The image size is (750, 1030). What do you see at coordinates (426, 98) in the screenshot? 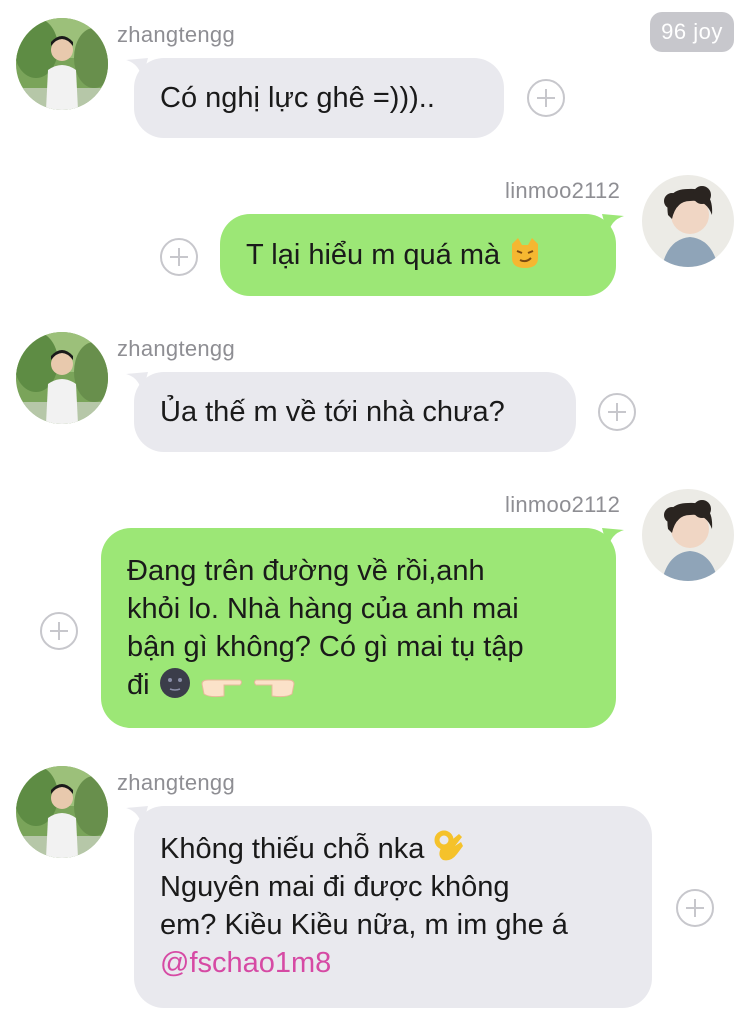
I see `message-suffix: ..` at bounding box center [426, 98].